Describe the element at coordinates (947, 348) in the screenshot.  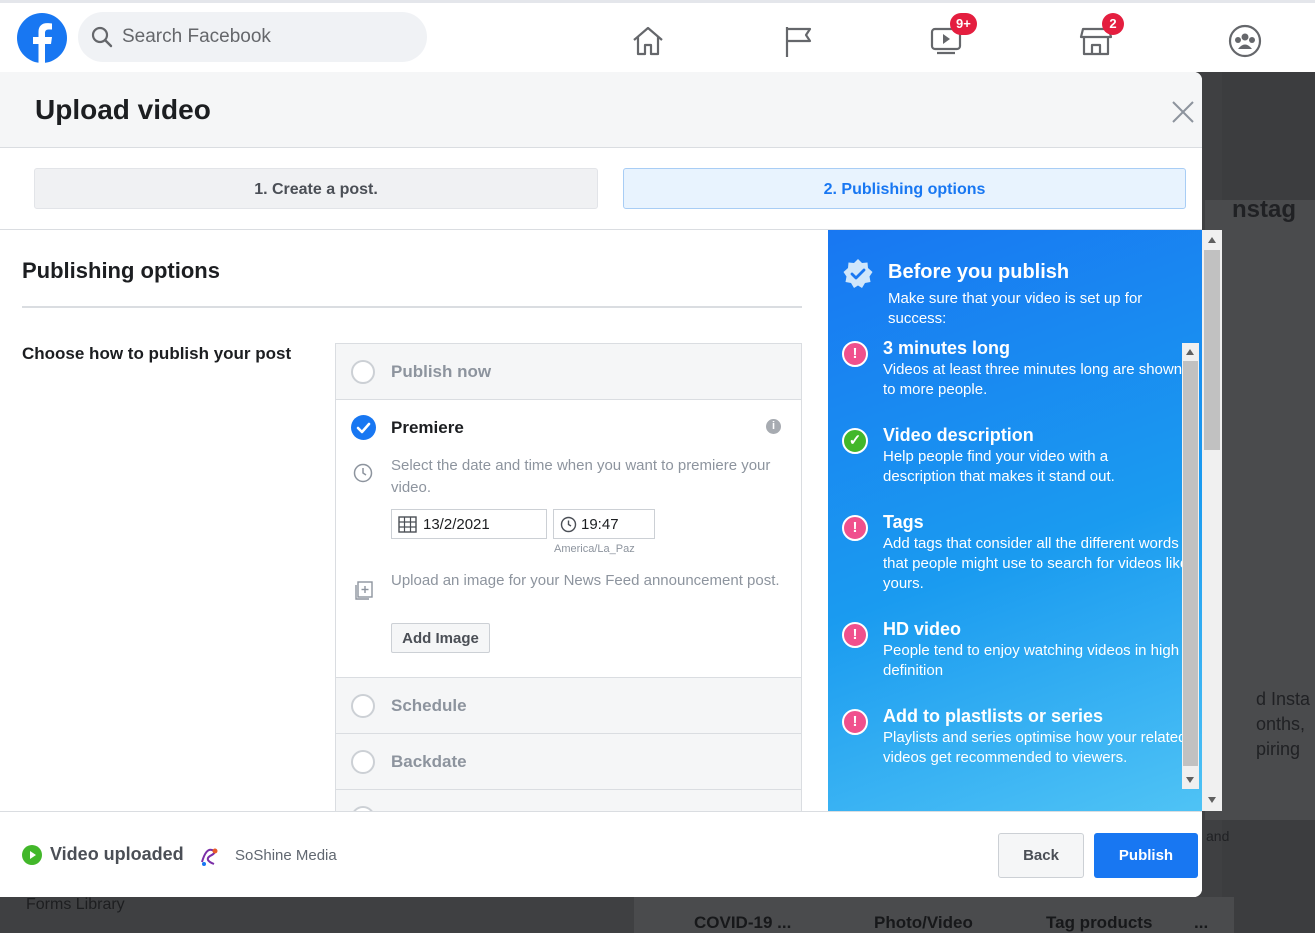
I see `tip-title: 3 minutes long` at that location.